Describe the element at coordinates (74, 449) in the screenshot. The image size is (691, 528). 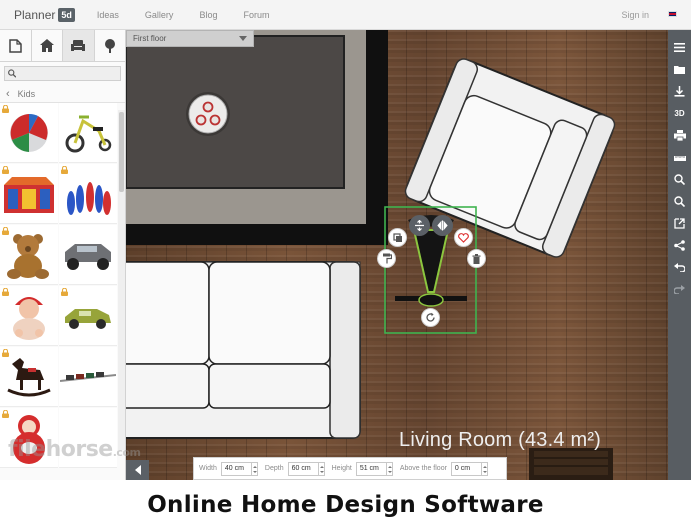
I see `watermark: filehorse.com` at that location.